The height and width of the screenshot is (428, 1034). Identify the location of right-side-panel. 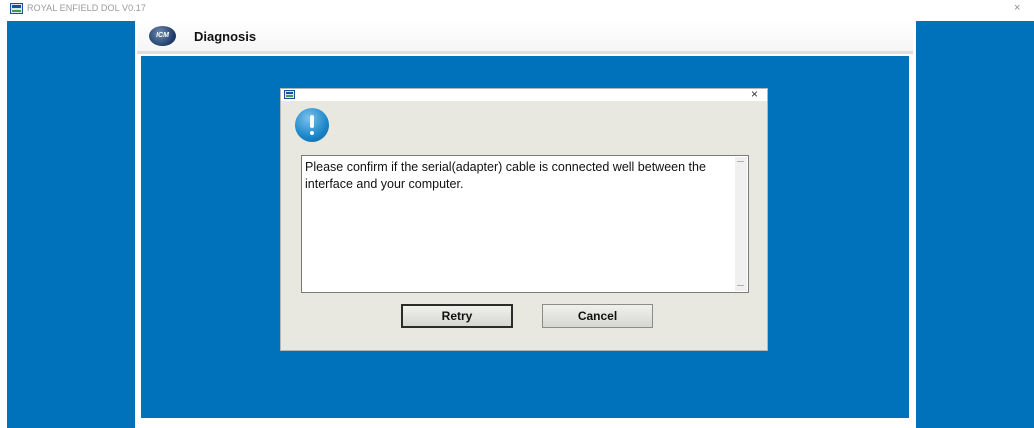
(975, 224).